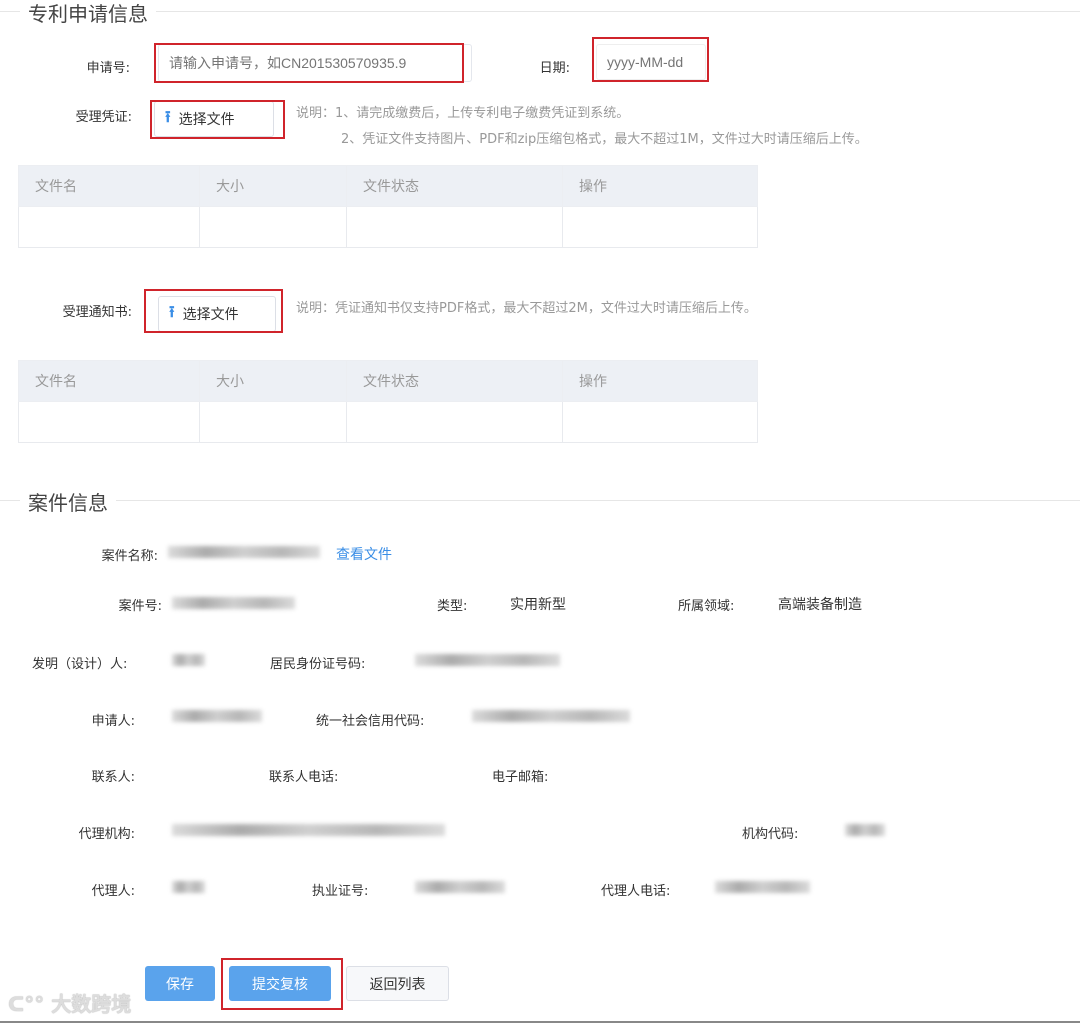 The width and height of the screenshot is (1080, 1023). Describe the element at coordinates (318, 664) in the screenshot. I see `id-label: 居民身份证号码:` at that location.